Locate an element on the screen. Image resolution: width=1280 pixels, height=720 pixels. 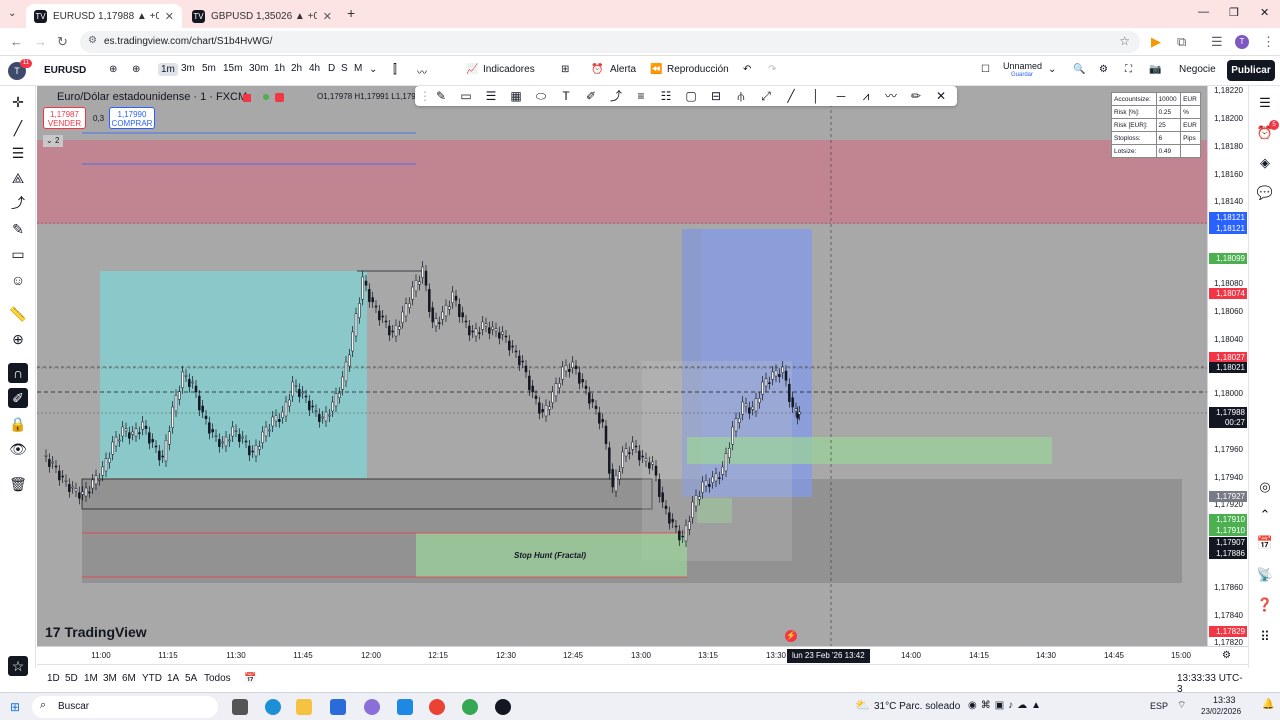
path-icon: ⤴ is located at coordinates (616, 96).